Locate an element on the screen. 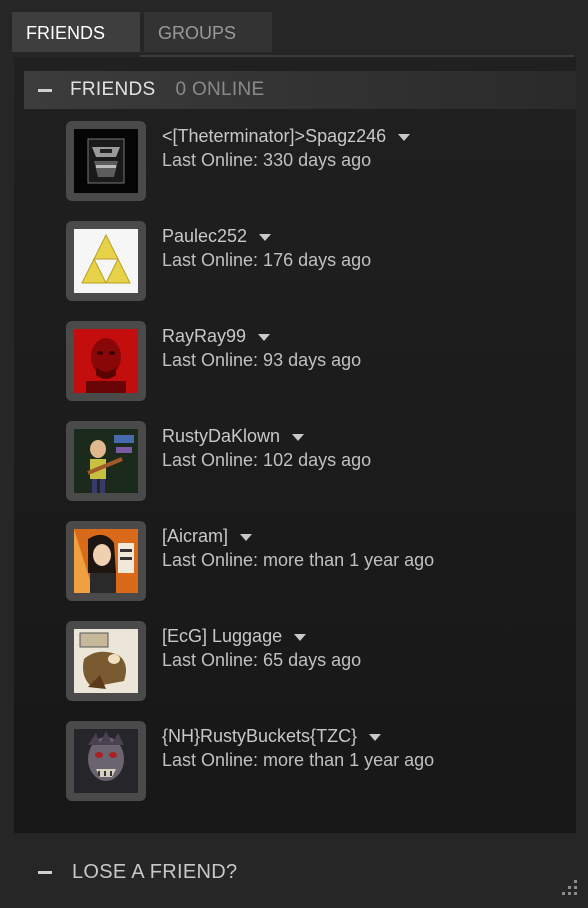 Image resolution: width=588 pixels, height=908 pixels. friend-name: Paulec252 is located at coordinates (217, 236).